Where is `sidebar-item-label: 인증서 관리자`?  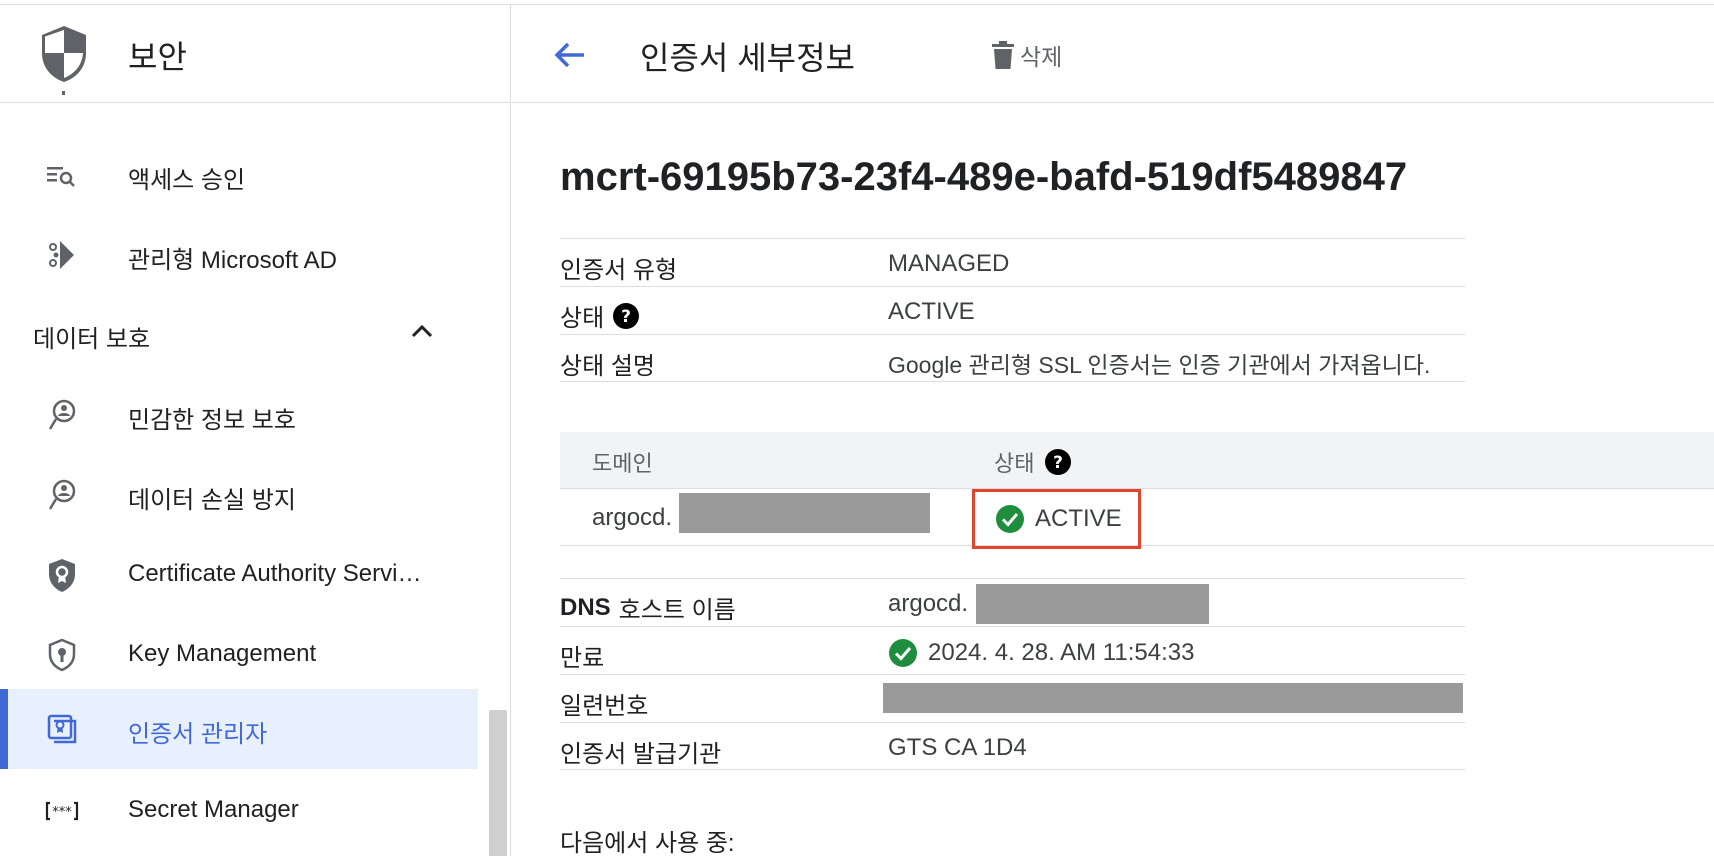 sidebar-item-label: 인증서 관리자 is located at coordinates (198, 734).